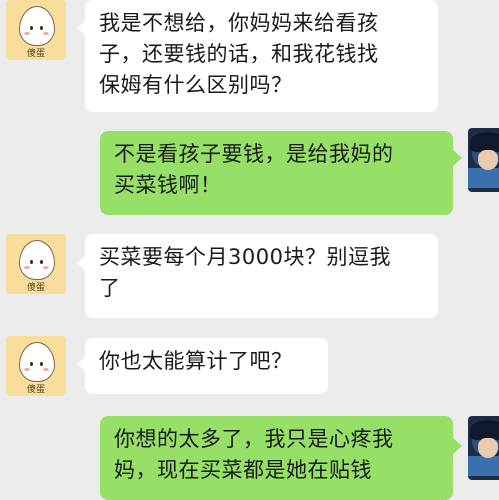  Describe the element at coordinates (239, 23) in the screenshot. I see `message-text-line: 我是不想给，你妈妈来给看孩` at that location.